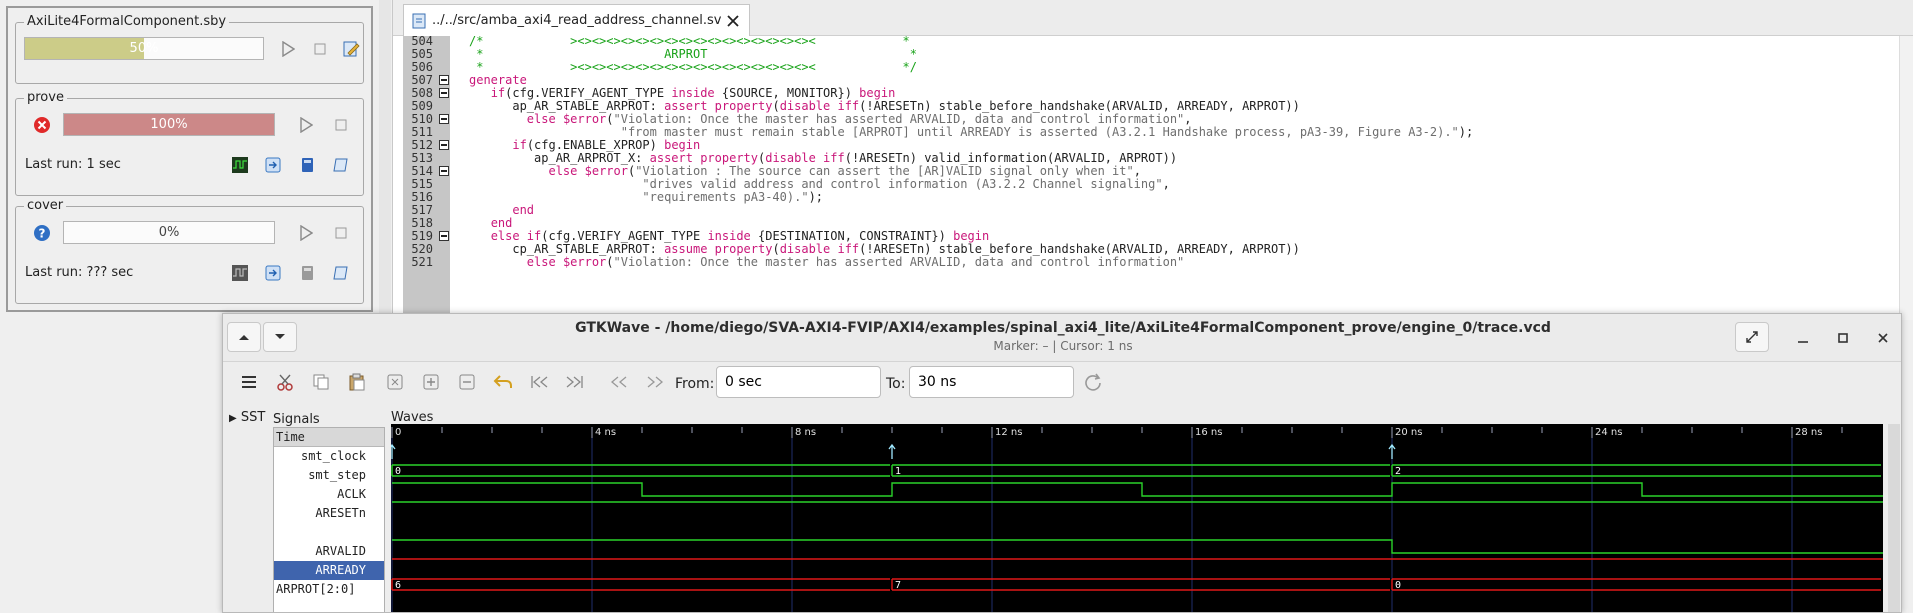  I want to click on sst-expander: ▶ SST, so click(247, 417).